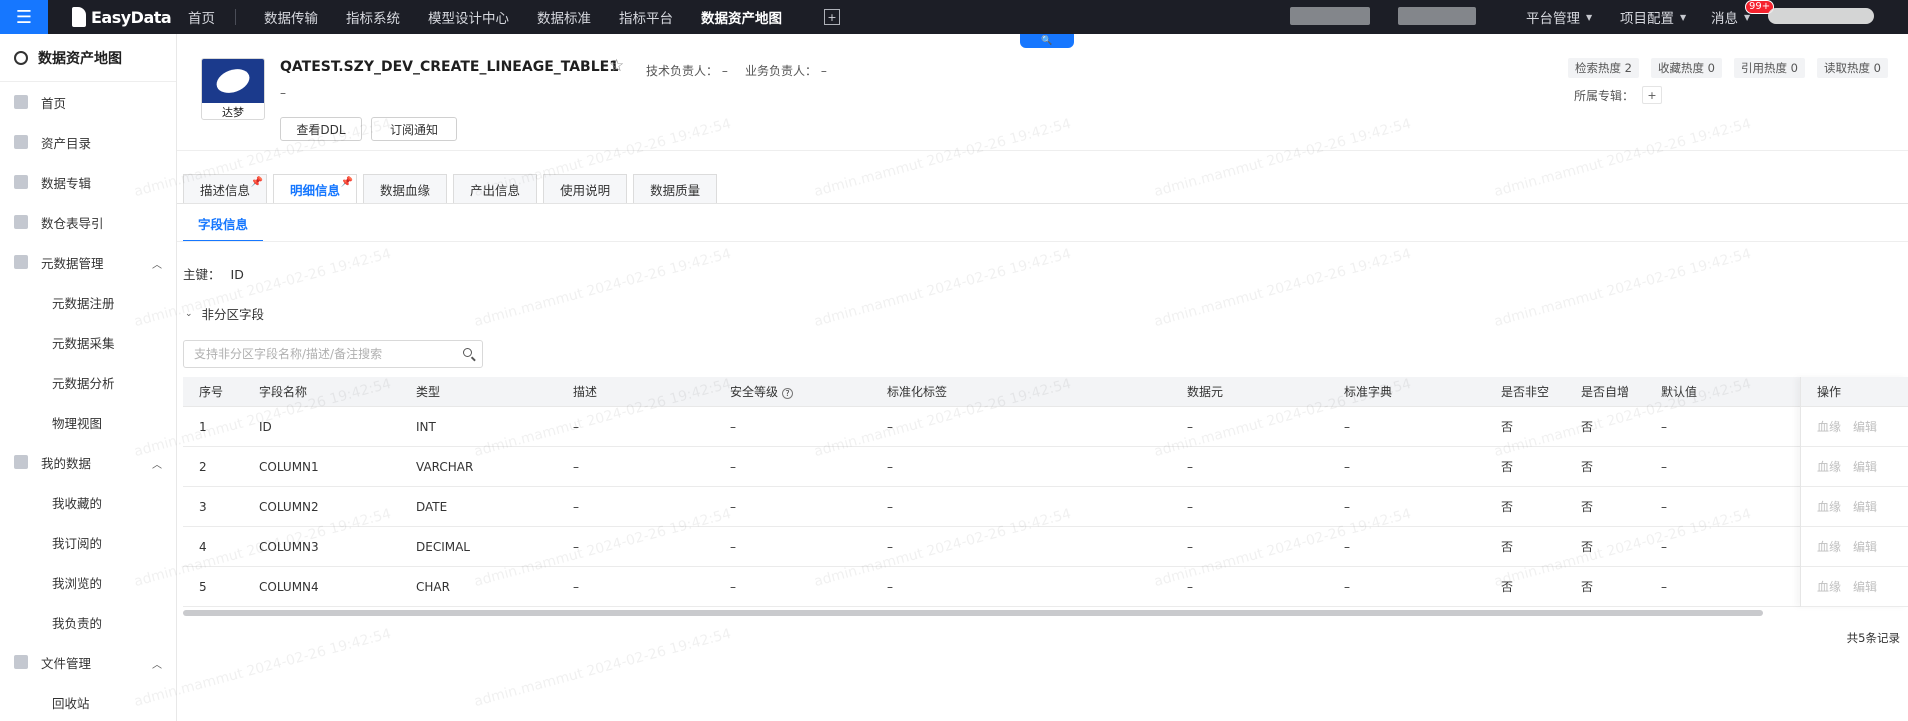 Image resolution: width=1908 pixels, height=721 pixels. I want to click on tab-label: 数据质量, so click(675, 190).